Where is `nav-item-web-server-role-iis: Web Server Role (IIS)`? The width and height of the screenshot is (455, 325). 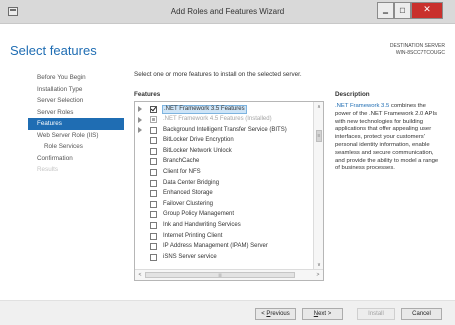
nav-item-web-server-role-iis: Web Server Role (IIS) is located at coordinates (76, 136).